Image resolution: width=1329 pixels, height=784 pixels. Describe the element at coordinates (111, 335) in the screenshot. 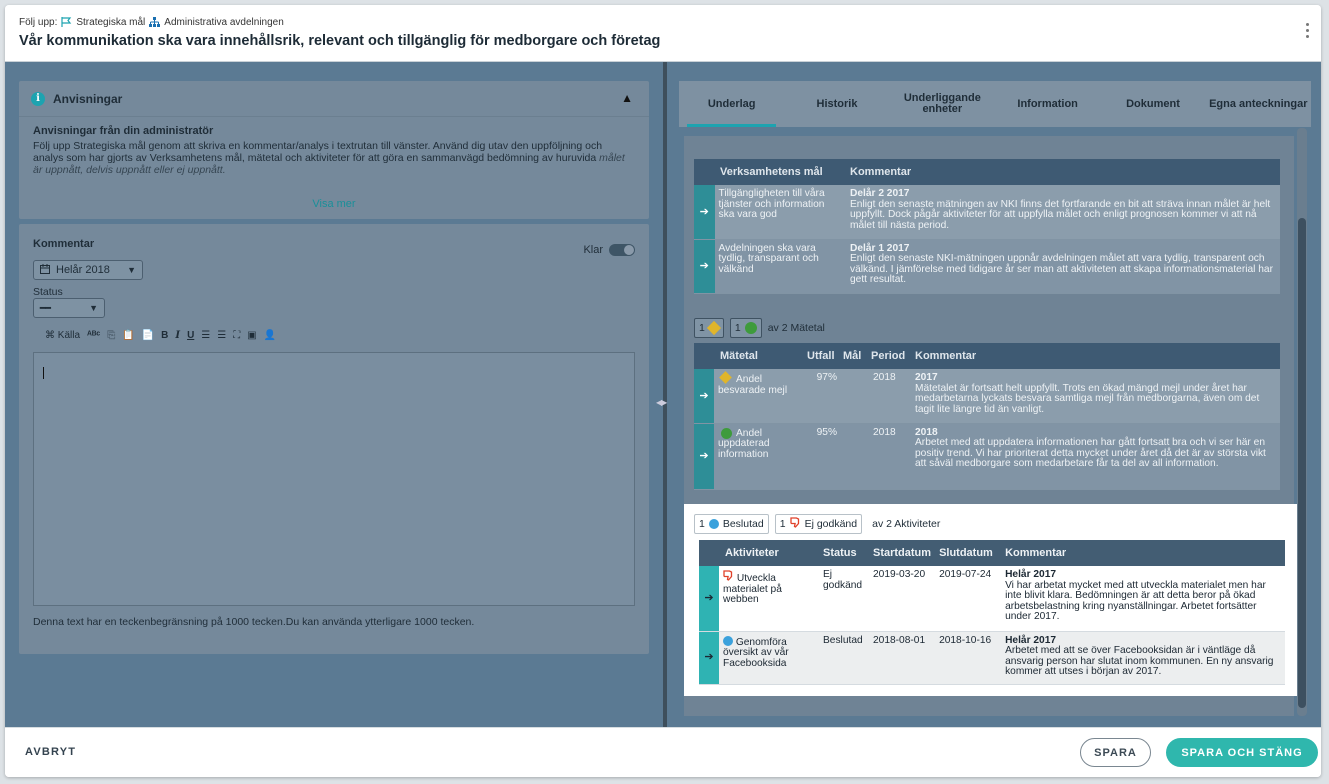

I see `copy-icon: ⎘` at that location.